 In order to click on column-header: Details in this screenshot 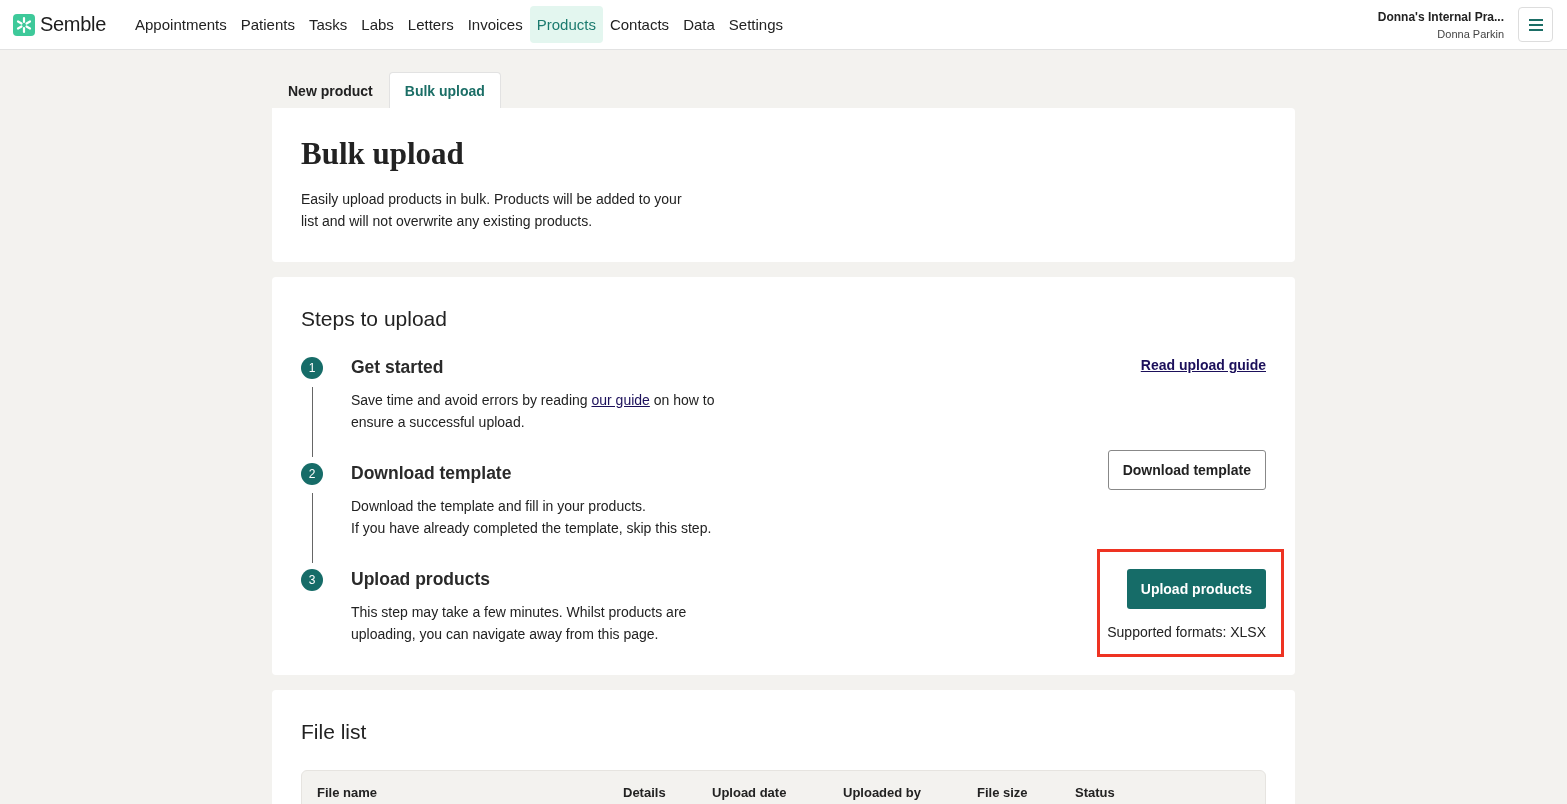, I will do `click(645, 792)`.